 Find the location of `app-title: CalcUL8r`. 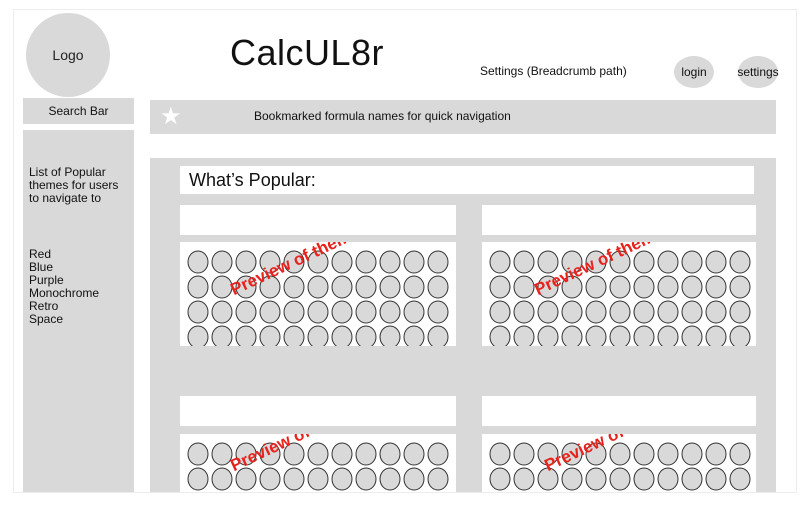

app-title: CalcUL8r is located at coordinates (307, 52).